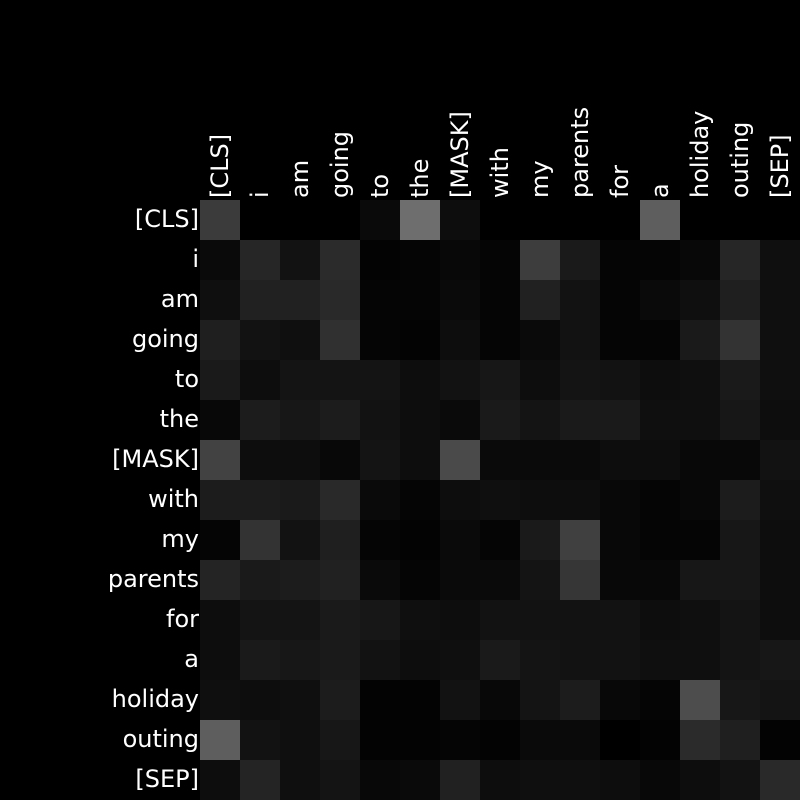  What do you see at coordinates (173, 499) in the screenshot?
I see `y-axis-token-label: with` at bounding box center [173, 499].